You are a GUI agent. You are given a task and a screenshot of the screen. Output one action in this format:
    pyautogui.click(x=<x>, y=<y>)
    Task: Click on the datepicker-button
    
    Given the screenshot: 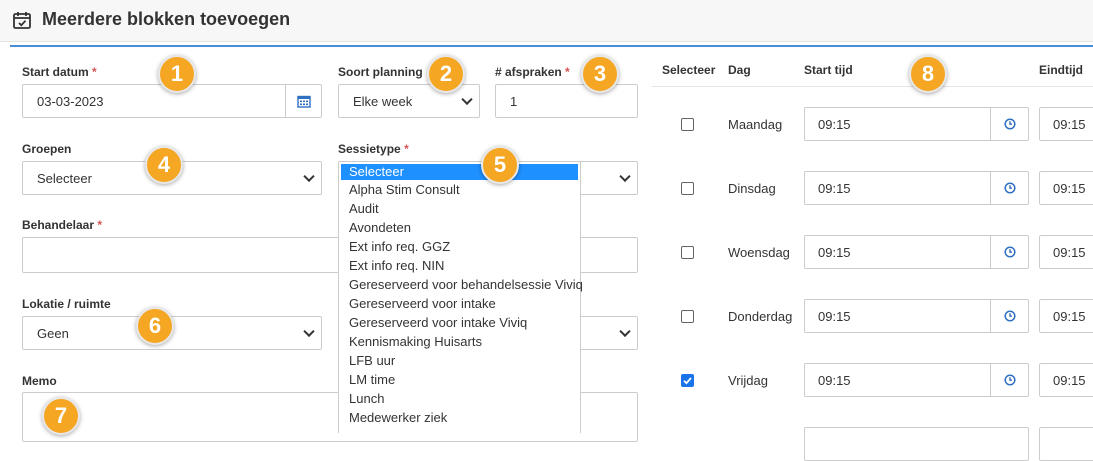 What is the action you would take?
    pyautogui.click(x=303, y=101)
    